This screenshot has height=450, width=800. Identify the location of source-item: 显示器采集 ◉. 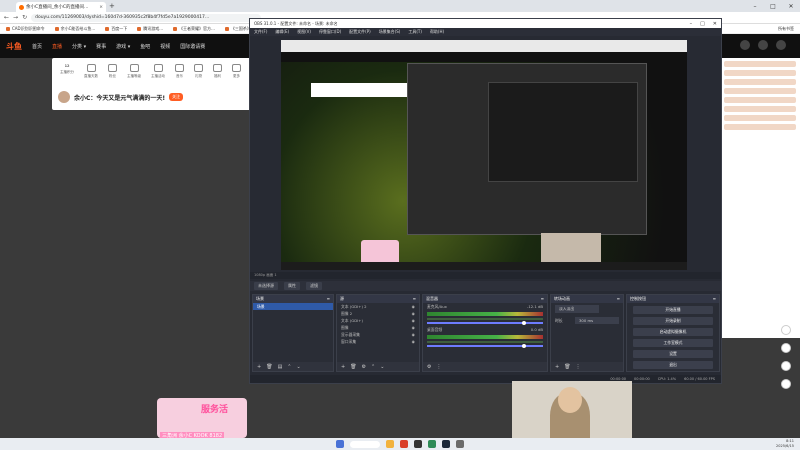
(378, 334).